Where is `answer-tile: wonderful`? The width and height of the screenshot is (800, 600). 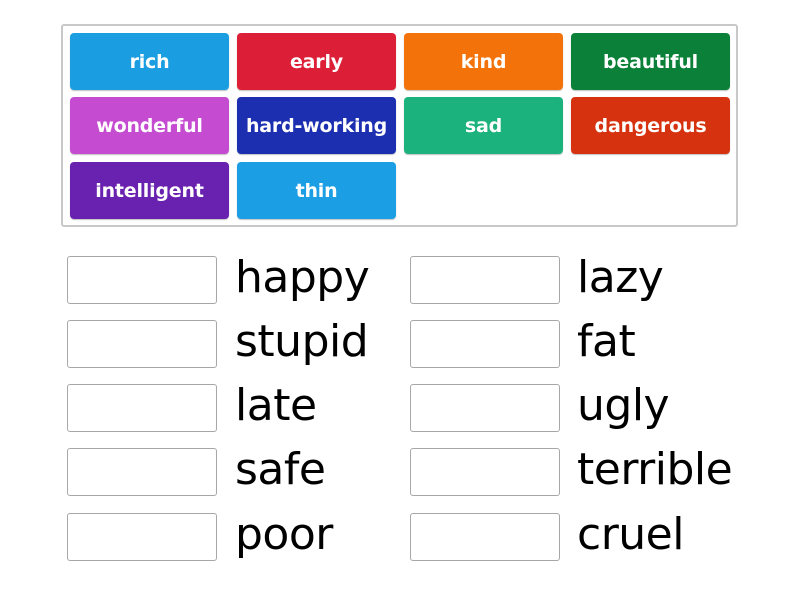
answer-tile: wonderful is located at coordinates (149, 125).